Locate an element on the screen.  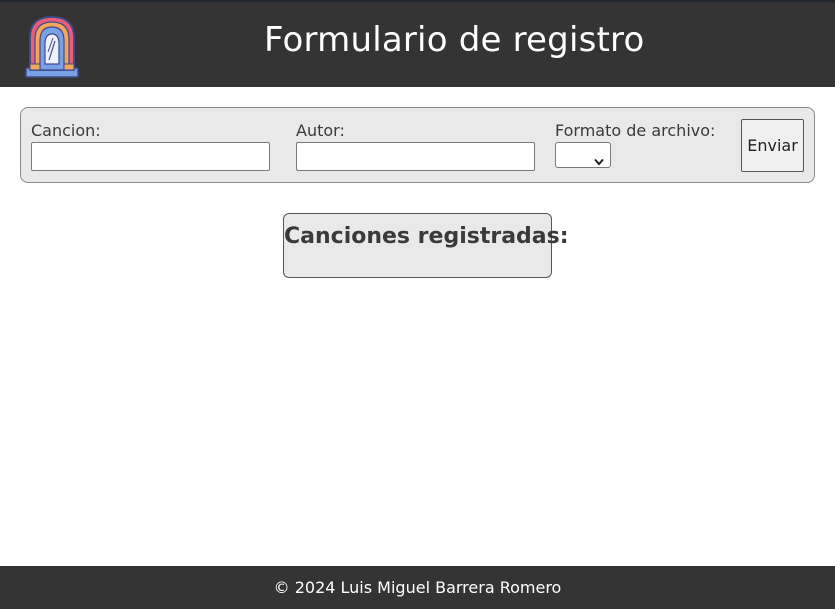
footer-bar: © 2024 Luis Miguel Barrera Romero is located at coordinates (417, 587).